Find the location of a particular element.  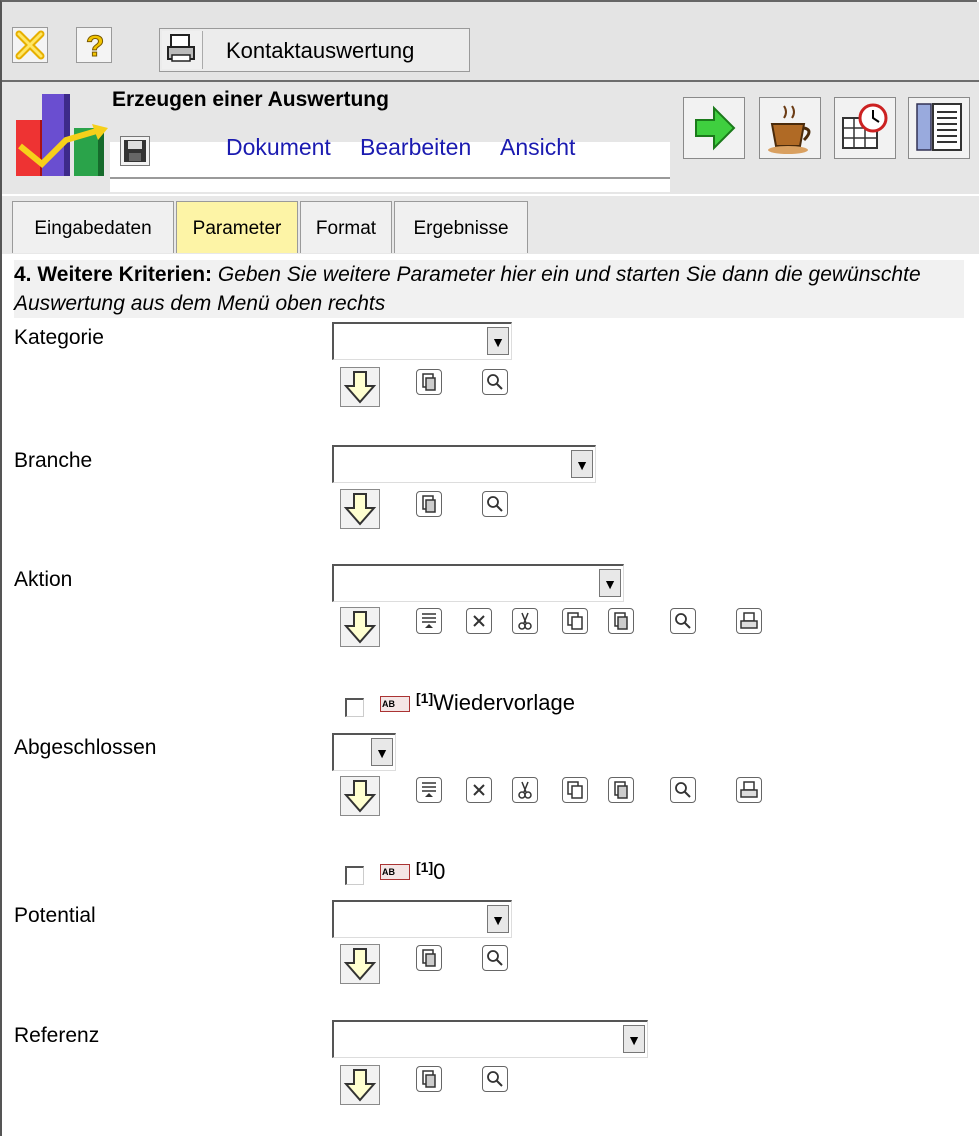

abgeschlossen-search-button is located at coordinates (683, 790).